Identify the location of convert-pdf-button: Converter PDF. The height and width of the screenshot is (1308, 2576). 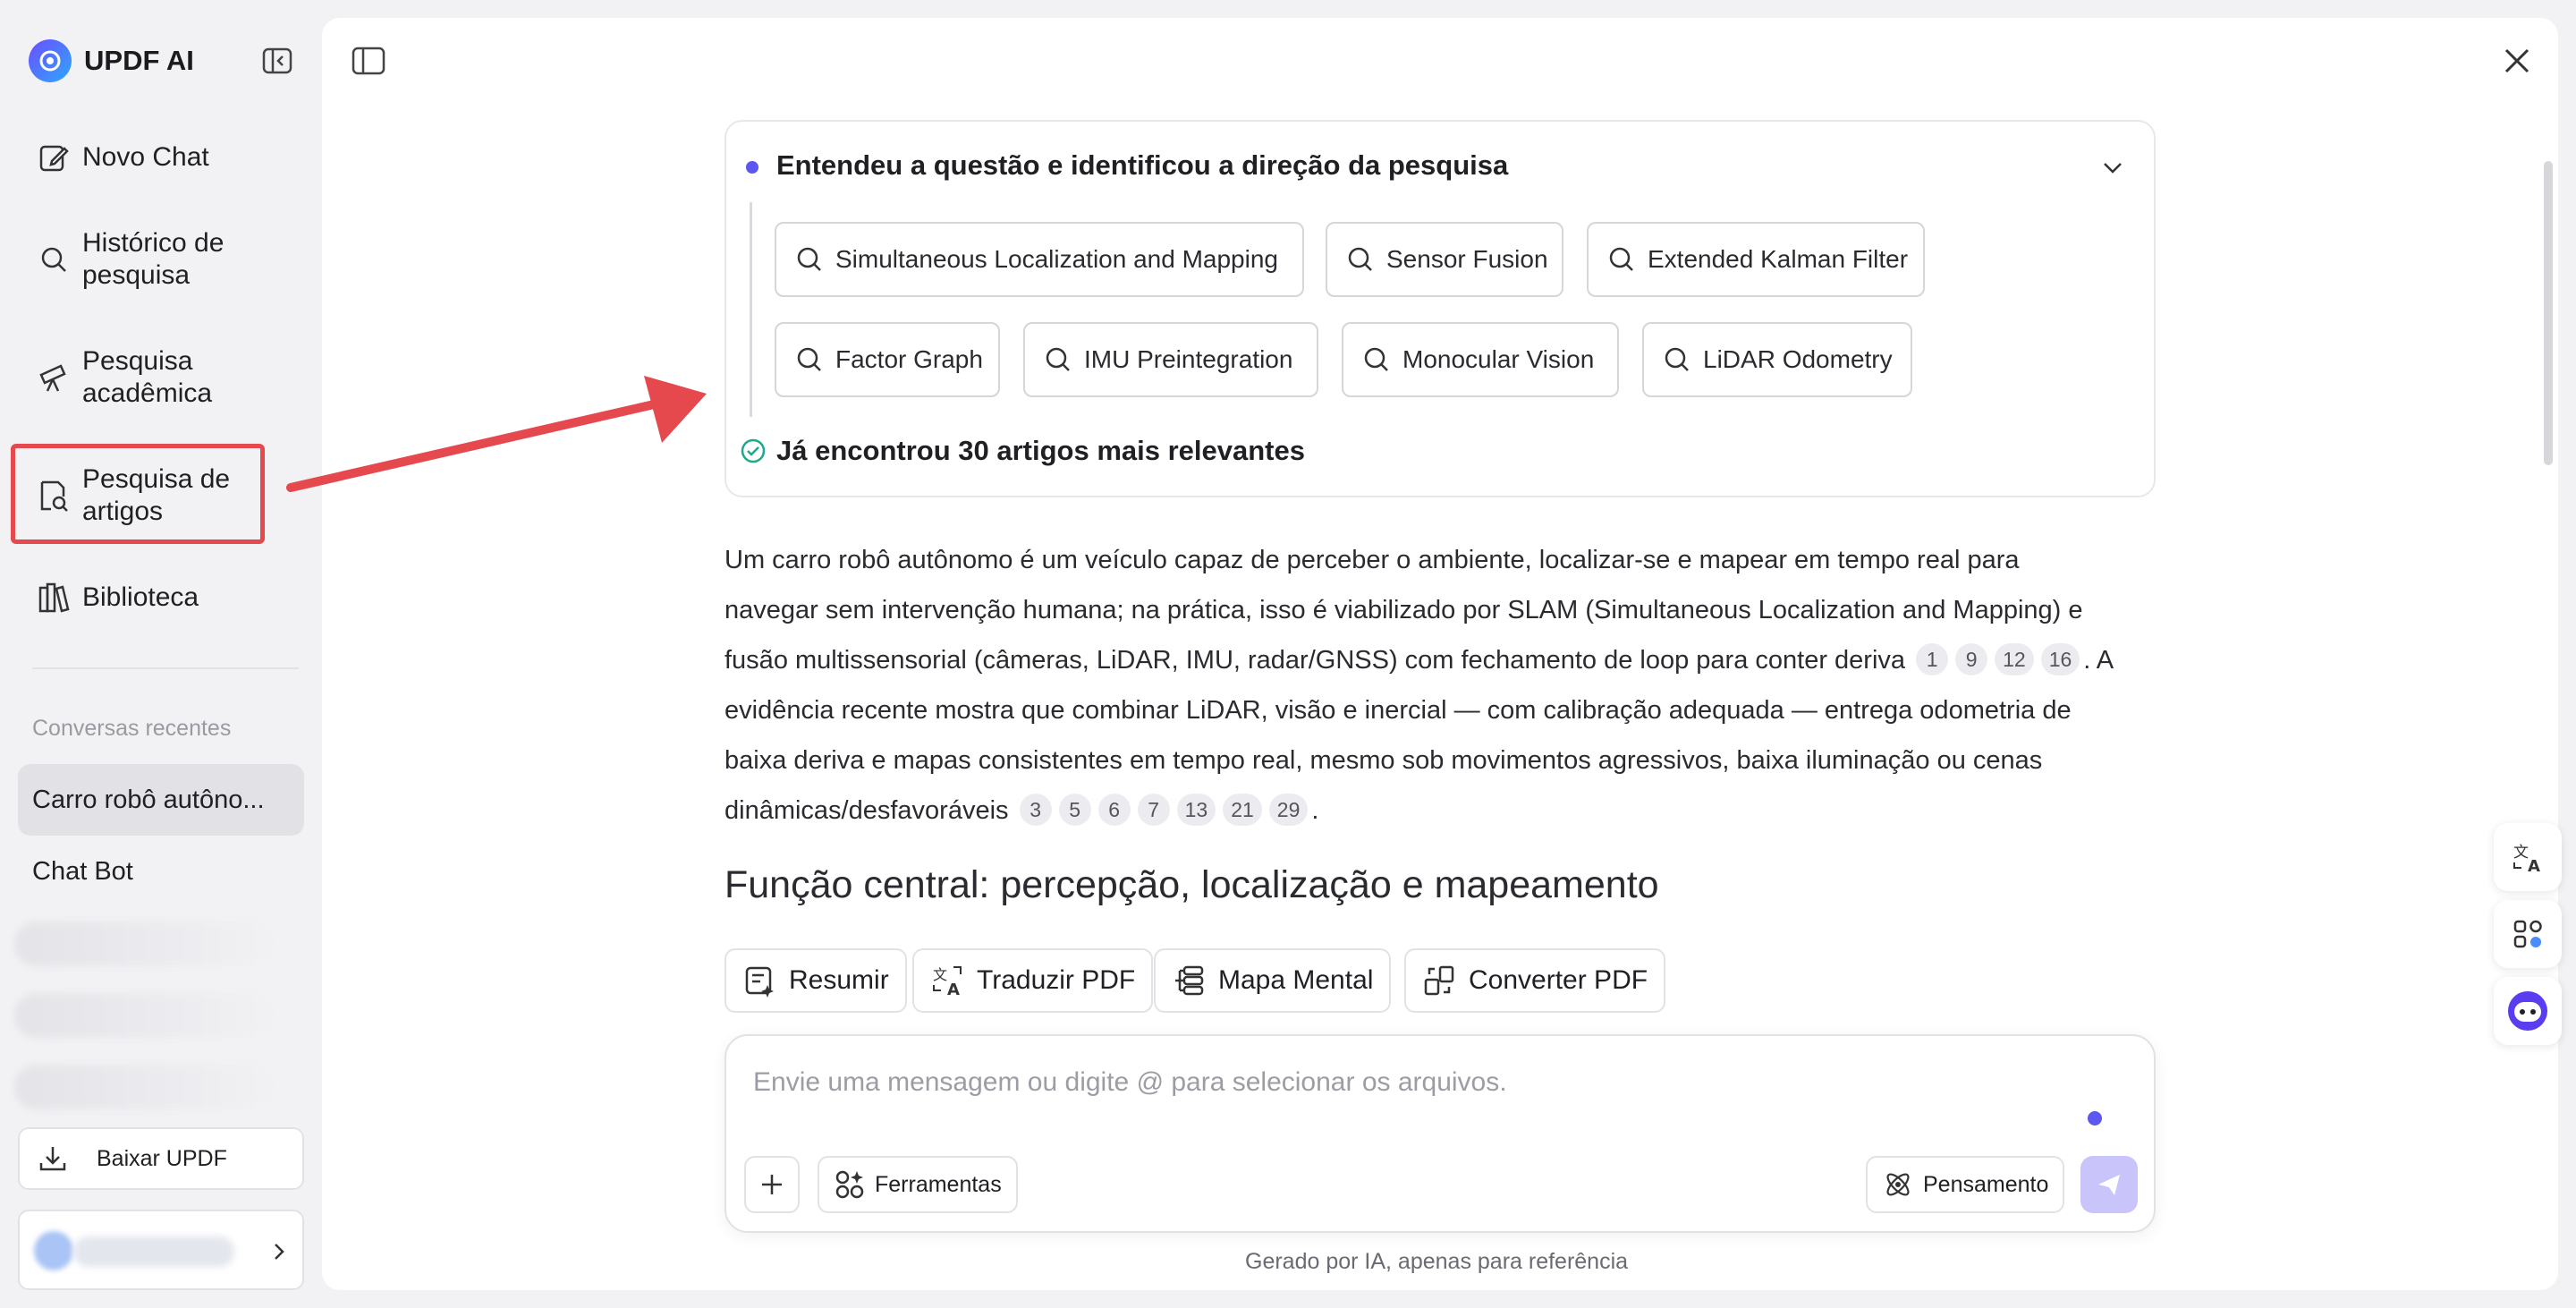
(1535, 980).